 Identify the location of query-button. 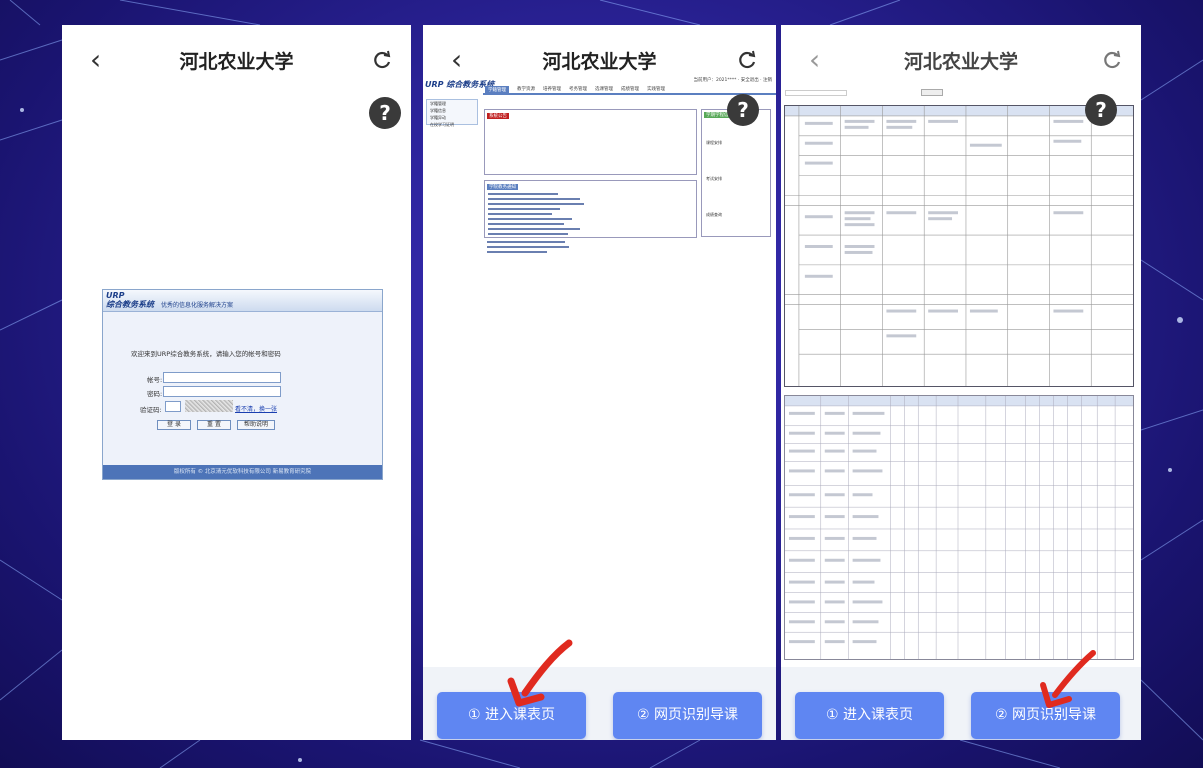
(932, 92).